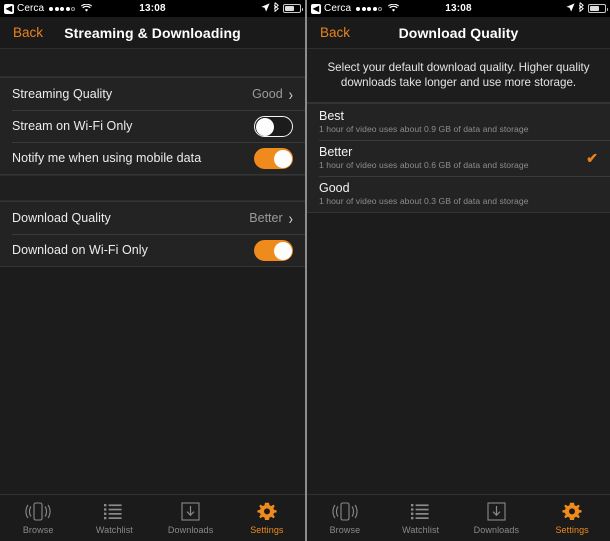 The height and width of the screenshot is (541, 610). What do you see at coordinates (72, 126) in the screenshot?
I see `row-label: Stream on Wi-Fi Only` at bounding box center [72, 126].